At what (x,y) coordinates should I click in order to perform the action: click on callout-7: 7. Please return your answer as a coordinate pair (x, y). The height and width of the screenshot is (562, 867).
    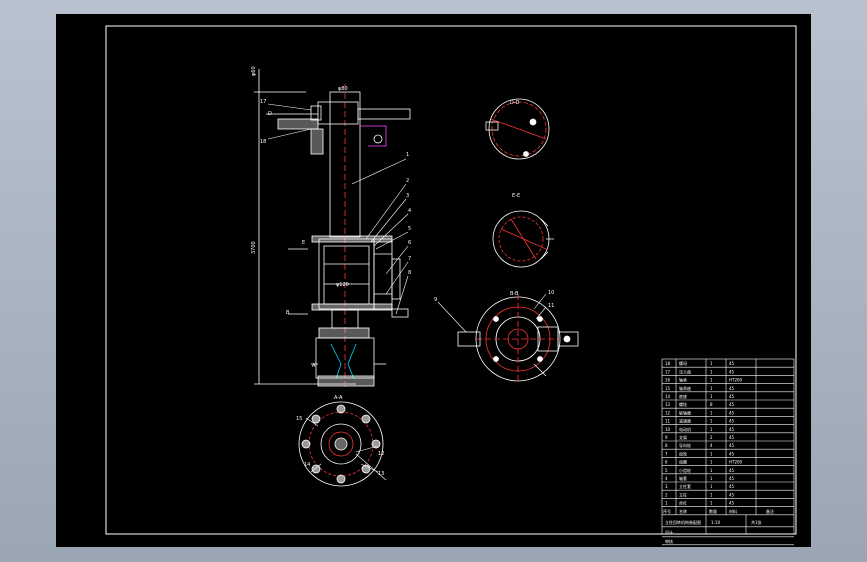
    Looking at the image, I should click on (409, 259).